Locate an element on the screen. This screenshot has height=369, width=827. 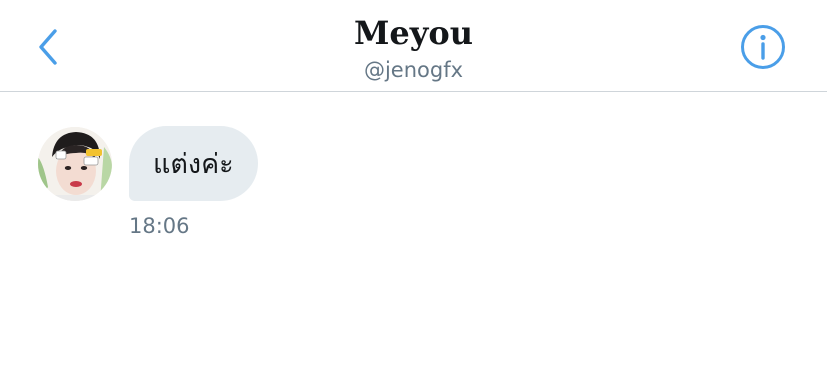
avatar is located at coordinates (75, 164).